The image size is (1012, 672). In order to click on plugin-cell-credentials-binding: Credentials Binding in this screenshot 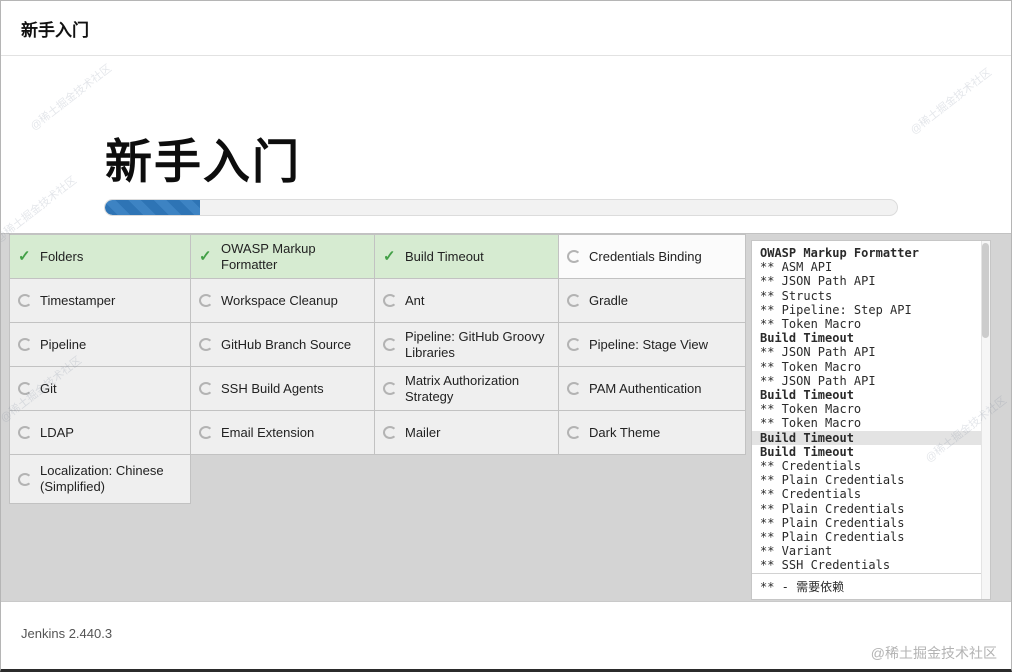, I will do `click(652, 256)`.